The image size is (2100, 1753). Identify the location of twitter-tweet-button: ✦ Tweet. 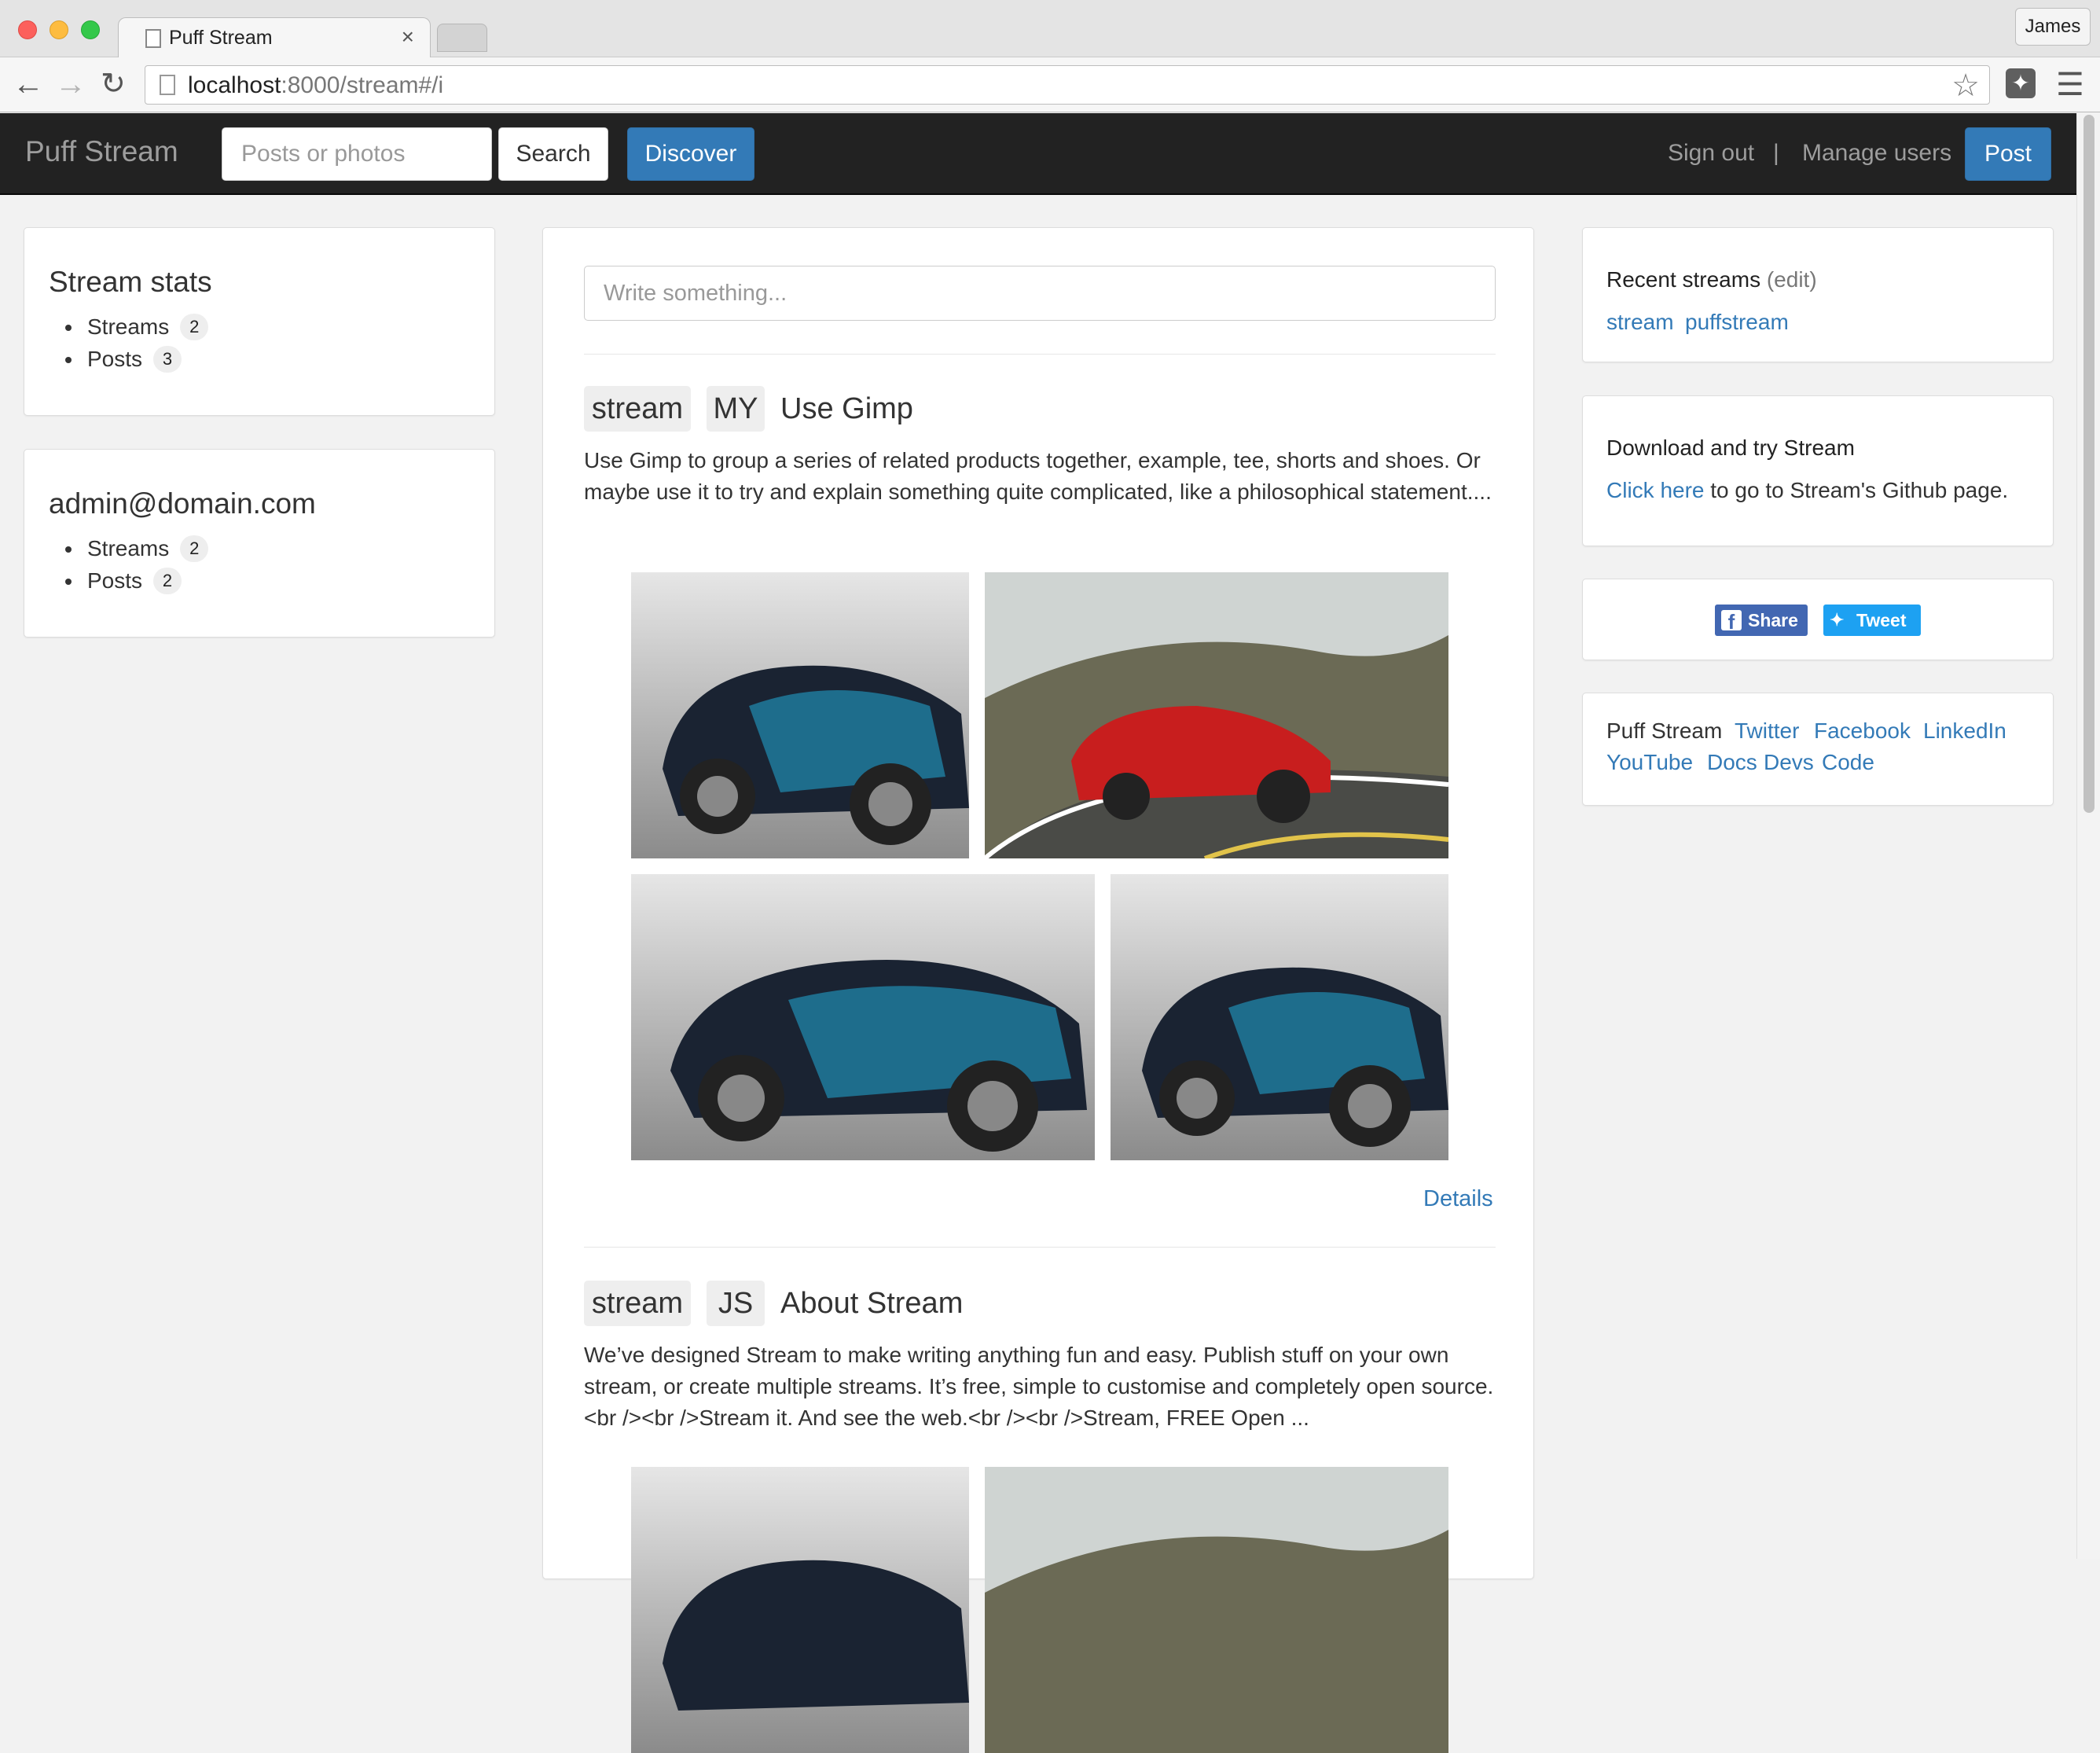
(1872, 620).